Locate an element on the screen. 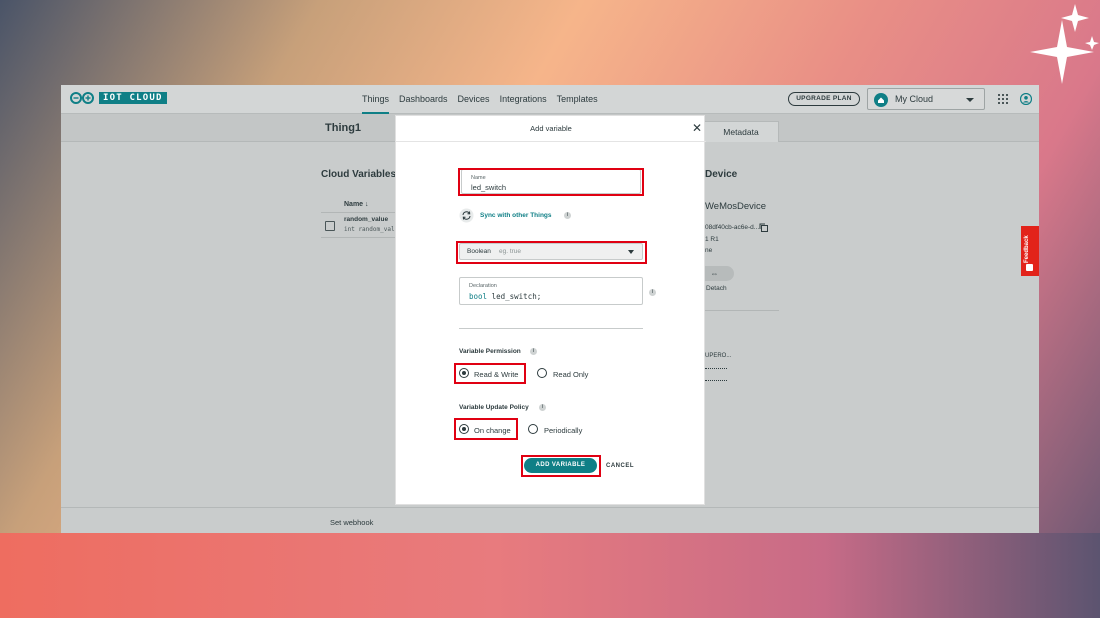 Image resolution: width=1100 pixels, height=618 pixels. declaration-label: Declaration is located at coordinates (483, 286).